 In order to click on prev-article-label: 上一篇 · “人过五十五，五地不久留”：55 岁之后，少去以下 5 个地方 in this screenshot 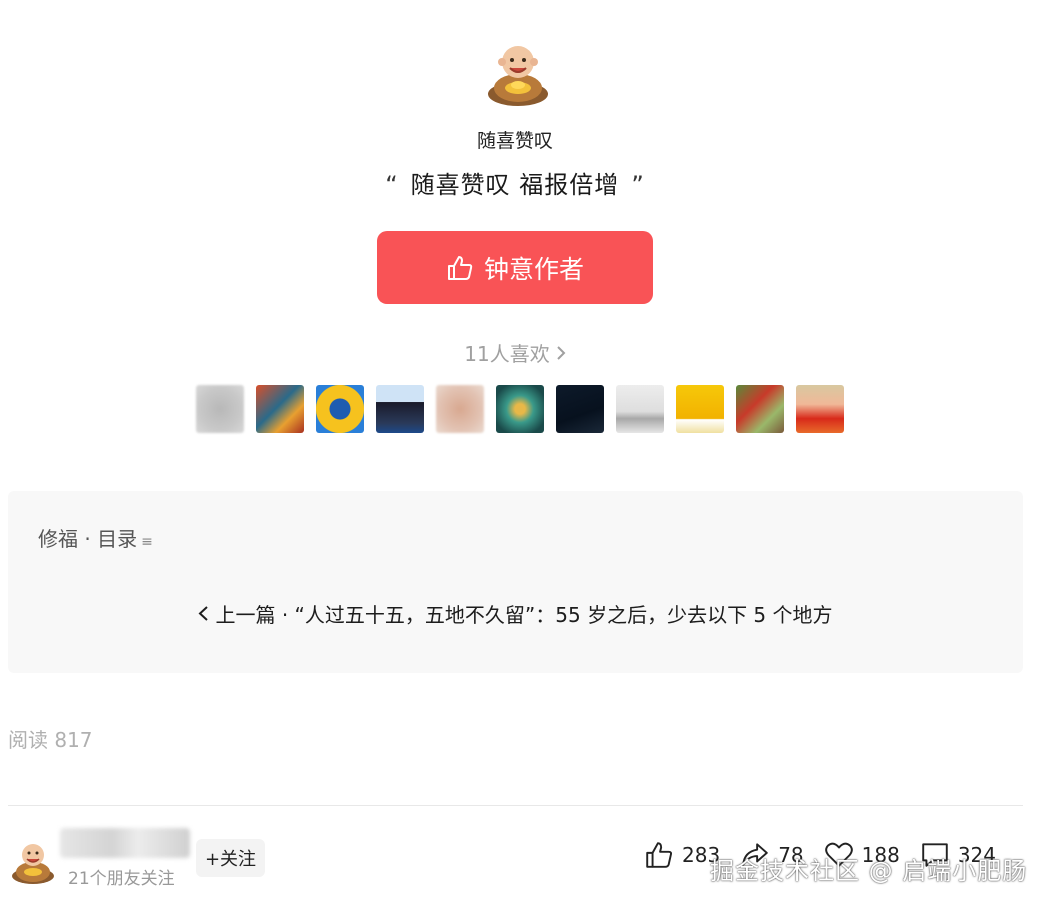, I will do `click(524, 615)`.